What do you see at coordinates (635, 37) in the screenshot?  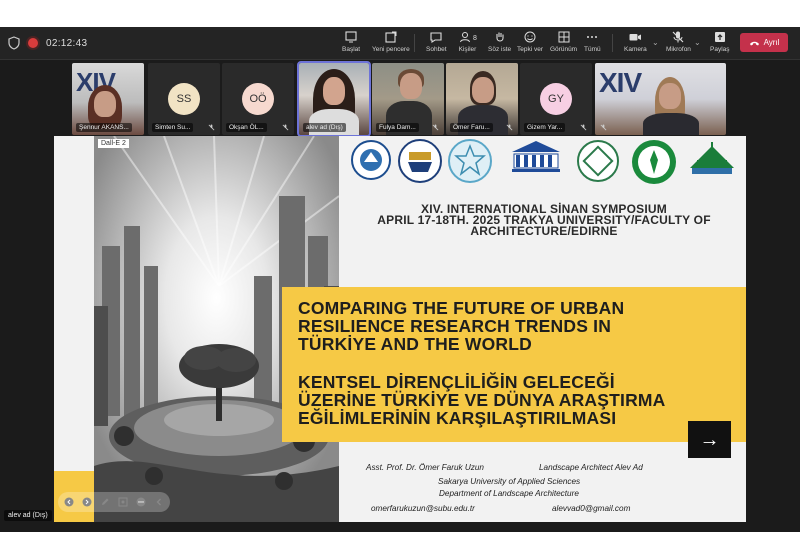 I see `camera-icon` at bounding box center [635, 37].